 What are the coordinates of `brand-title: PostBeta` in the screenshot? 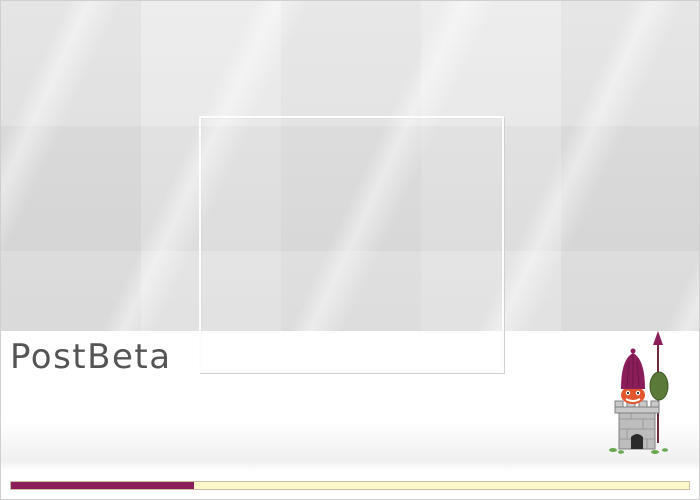 It's located at (91, 357).